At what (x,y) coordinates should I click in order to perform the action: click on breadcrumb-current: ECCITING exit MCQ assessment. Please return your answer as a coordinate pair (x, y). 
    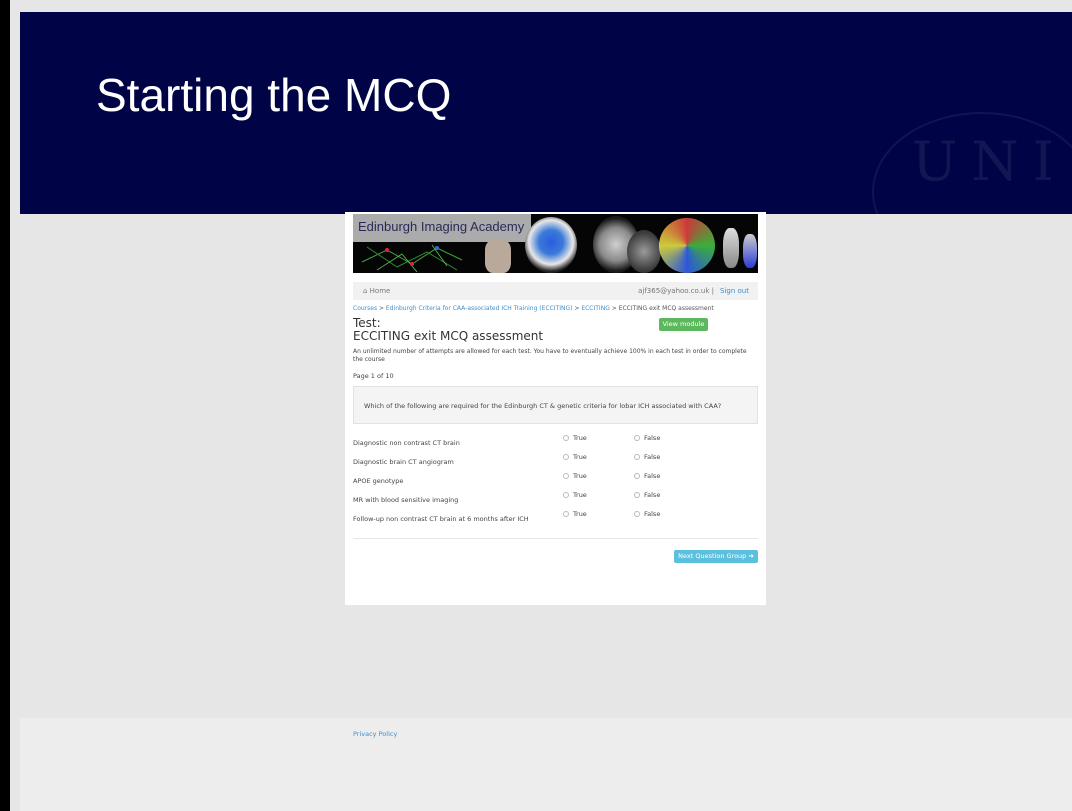
    Looking at the image, I should click on (666, 308).